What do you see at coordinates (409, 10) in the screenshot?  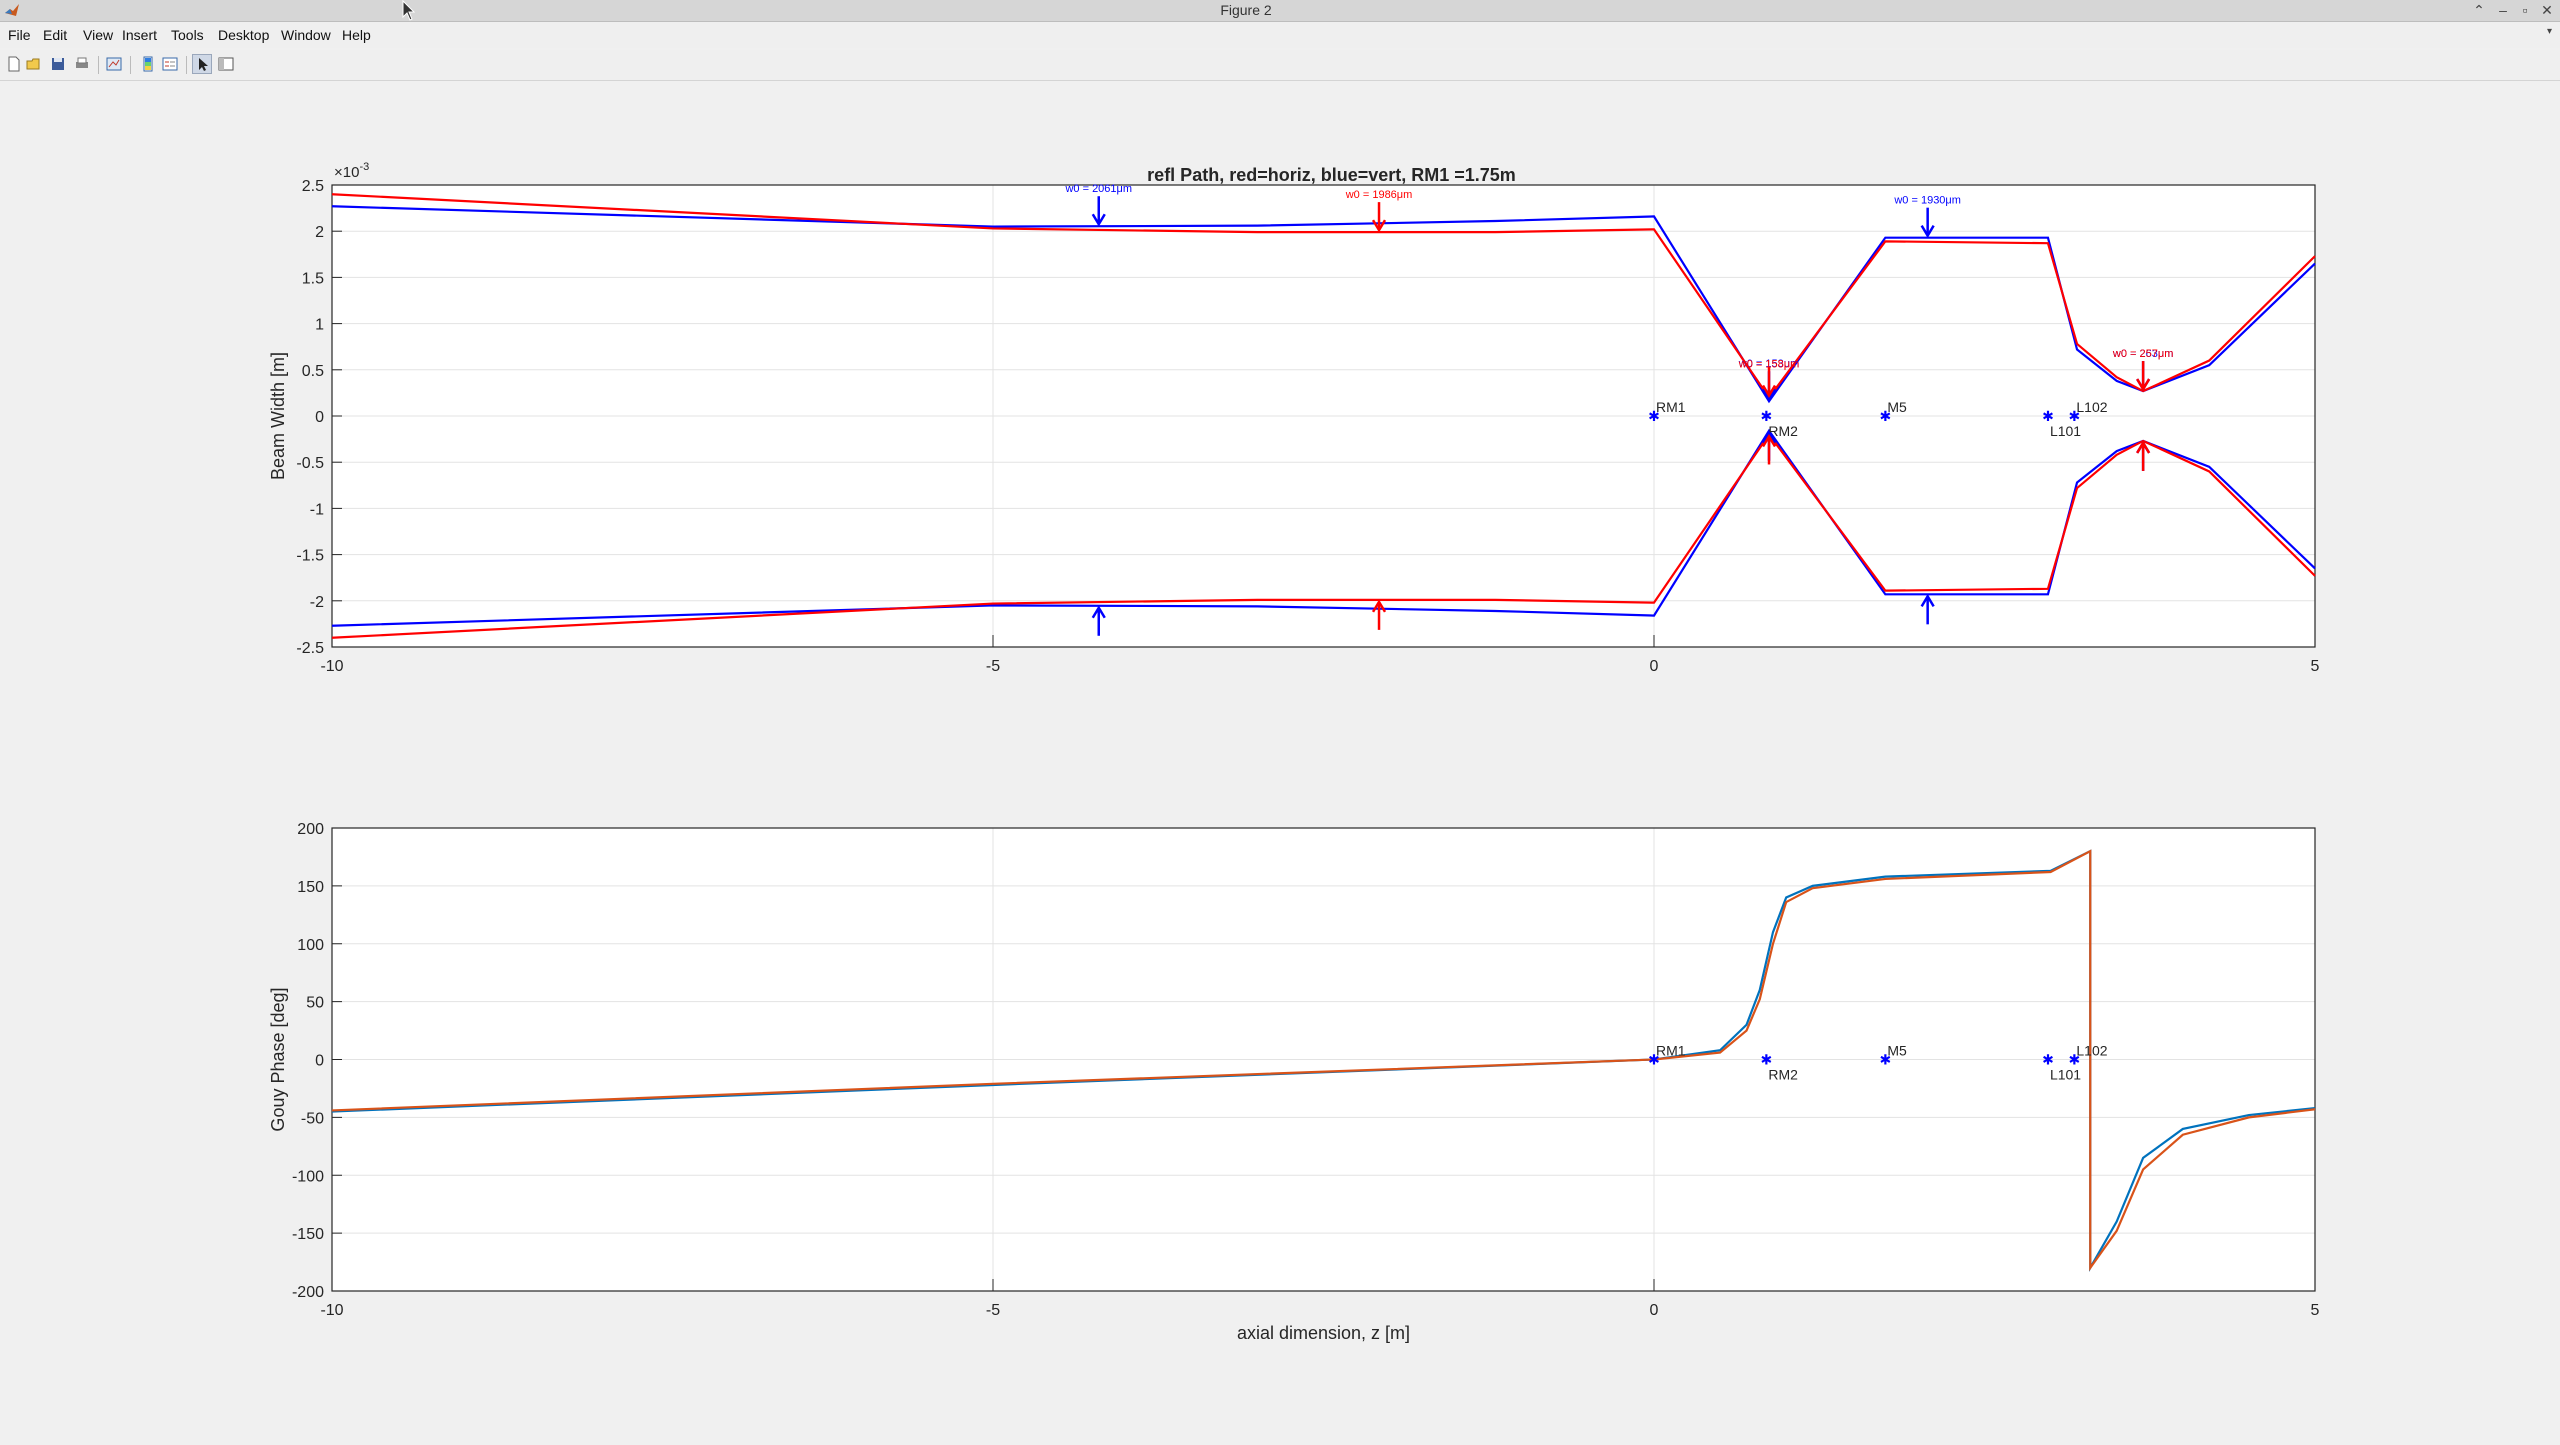 I see `mouse-cursor-icon` at bounding box center [409, 10].